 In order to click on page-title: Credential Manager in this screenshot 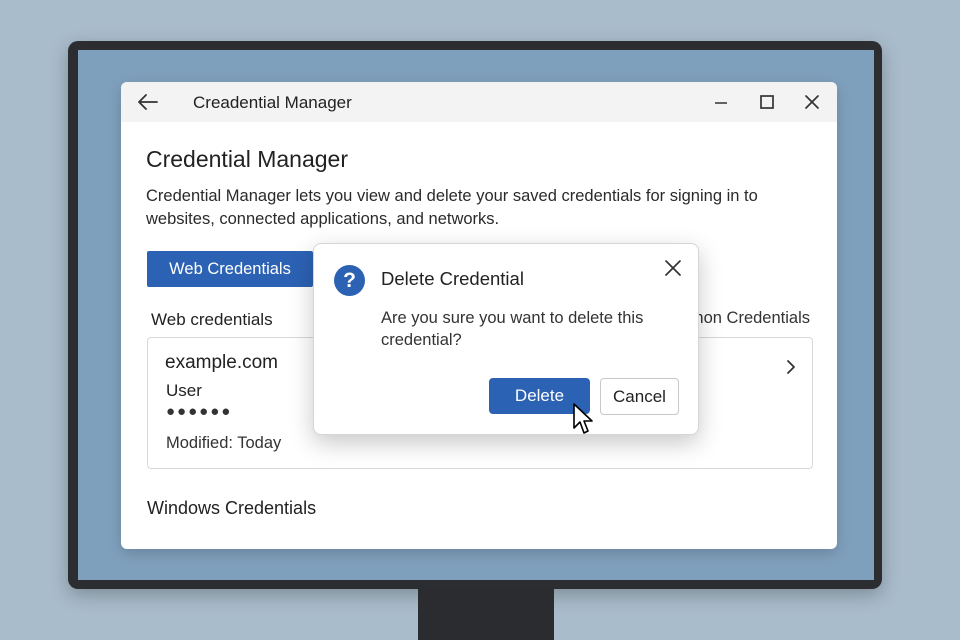, I will do `click(247, 159)`.